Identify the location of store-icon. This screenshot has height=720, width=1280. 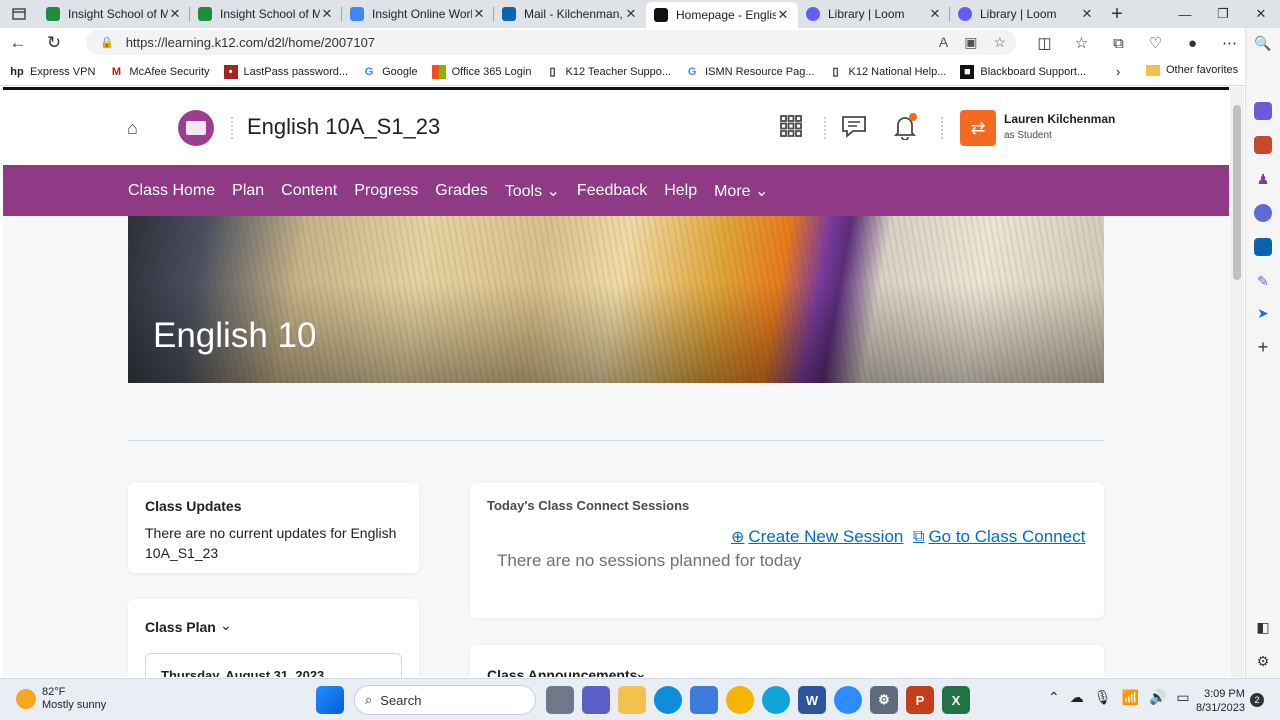
(704, 700).